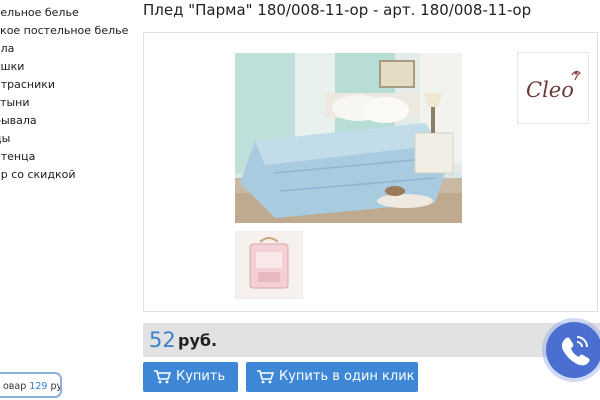  Describe the element at coordinates (64, 67) in the screenshot. I see `sidebar-item-pillows: ушки` at that location.